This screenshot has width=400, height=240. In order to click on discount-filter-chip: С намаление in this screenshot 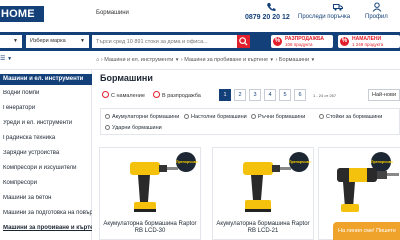, I will do `click(123, 96)`.